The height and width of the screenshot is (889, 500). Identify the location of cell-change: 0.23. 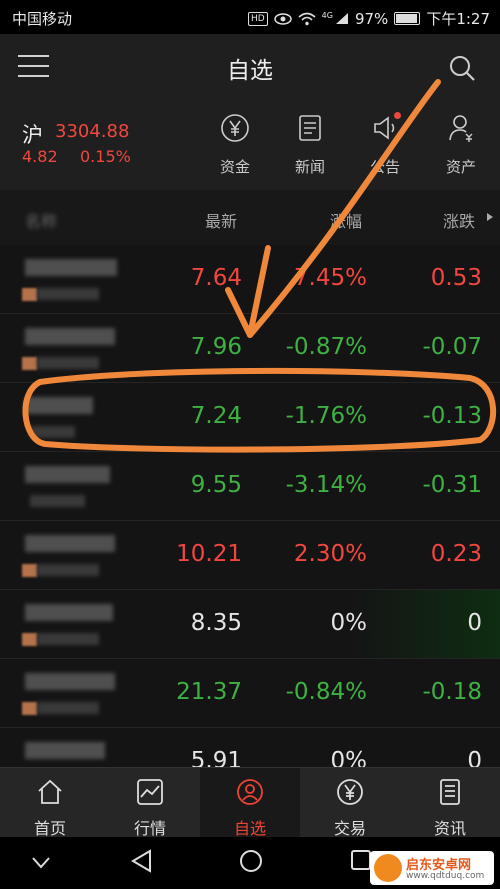
(456, 554).